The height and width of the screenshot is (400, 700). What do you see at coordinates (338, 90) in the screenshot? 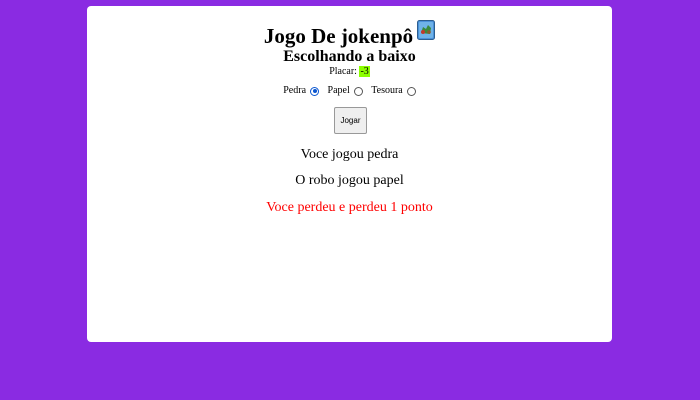
I see `choice-label: Papel` at bounding box center [338, 90].